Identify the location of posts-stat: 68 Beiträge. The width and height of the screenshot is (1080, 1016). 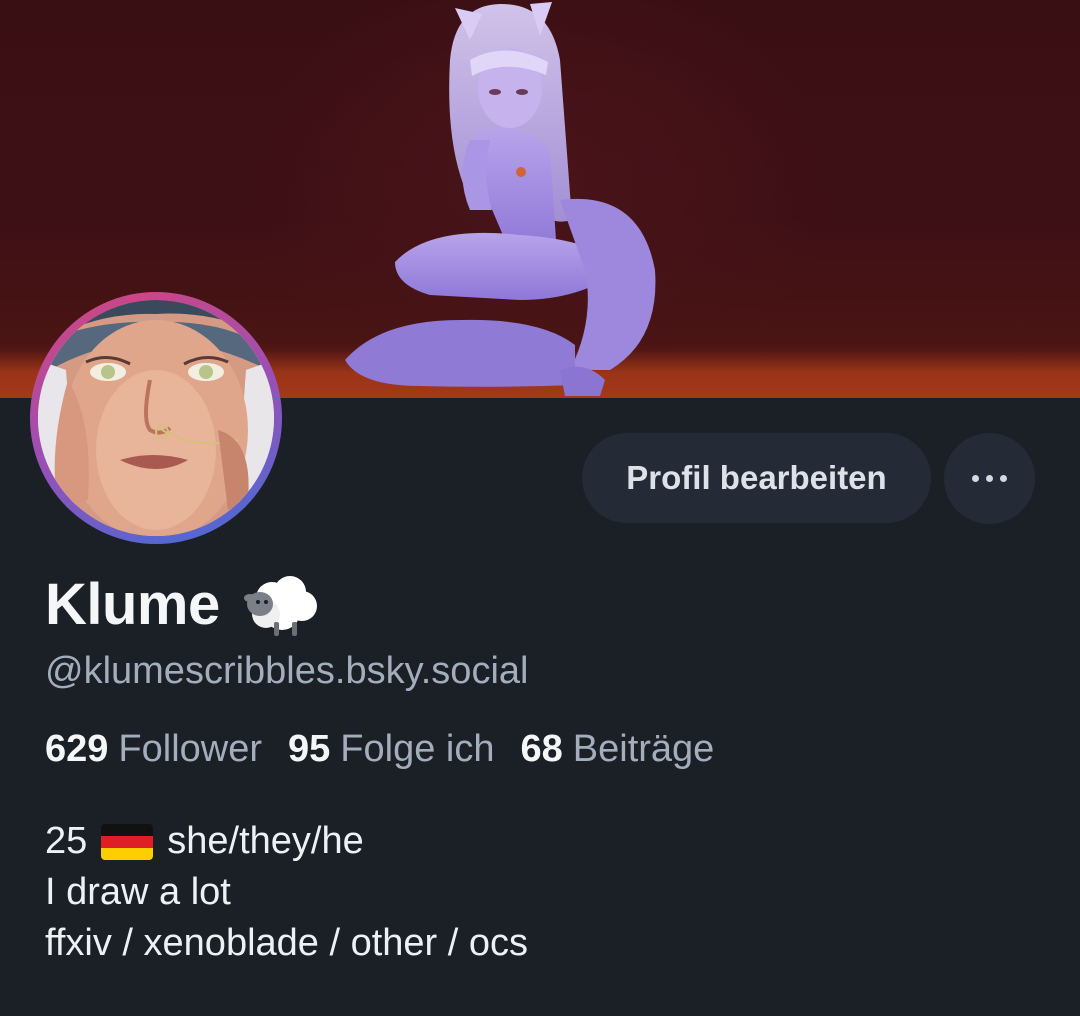
(618, 749).